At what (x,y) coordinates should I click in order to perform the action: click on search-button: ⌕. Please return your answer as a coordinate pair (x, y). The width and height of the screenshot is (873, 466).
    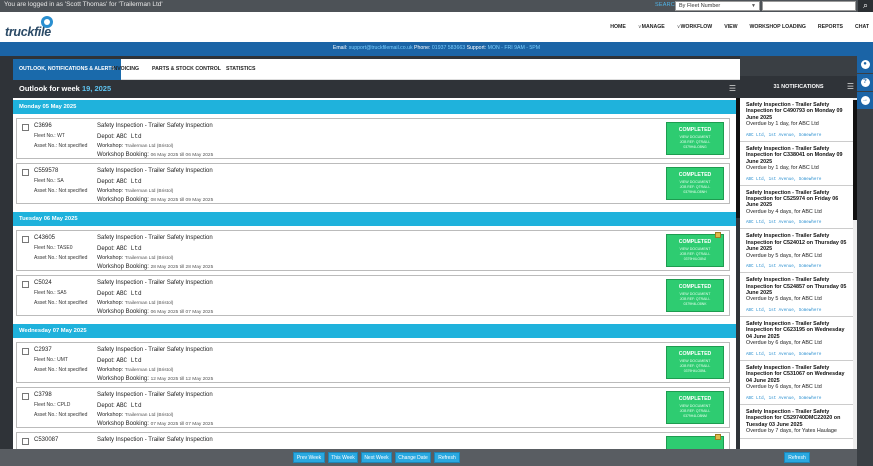
    Looking at the image, I should click on (865, 6).